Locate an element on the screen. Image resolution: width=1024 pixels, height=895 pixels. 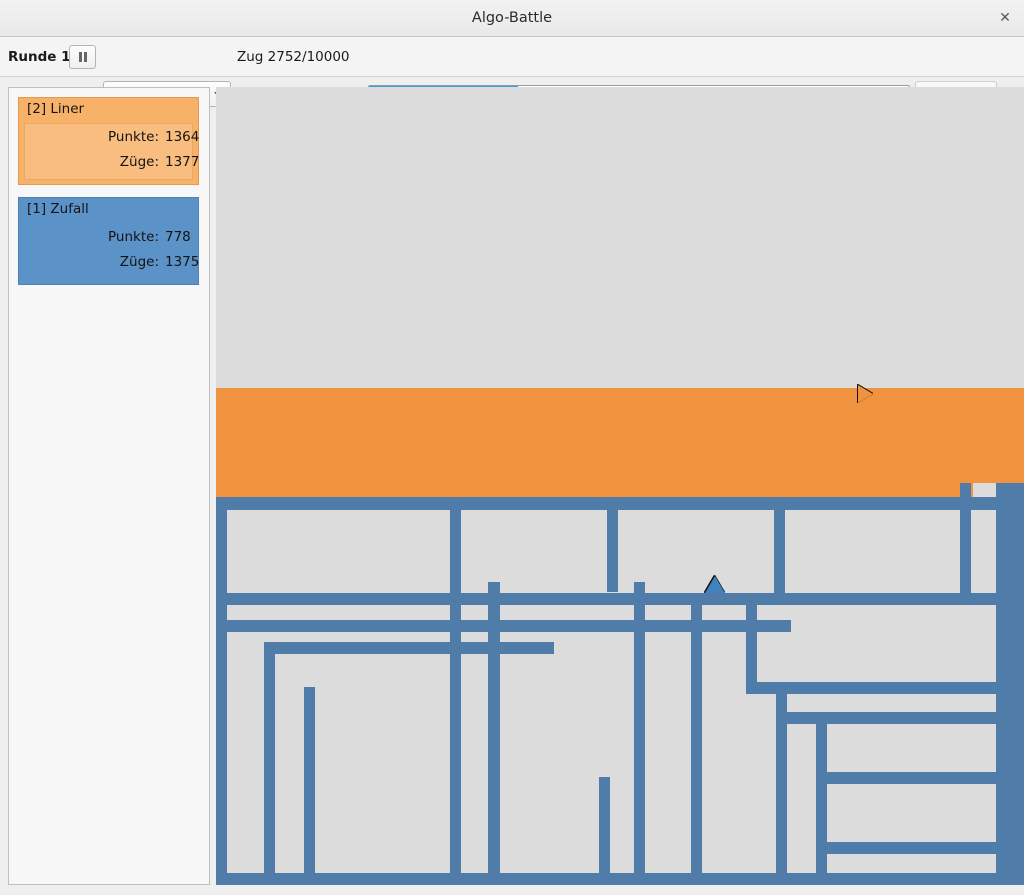
player-stats: Punkte: 1364 Züge: 1377 is located at coordinates (111, 151).